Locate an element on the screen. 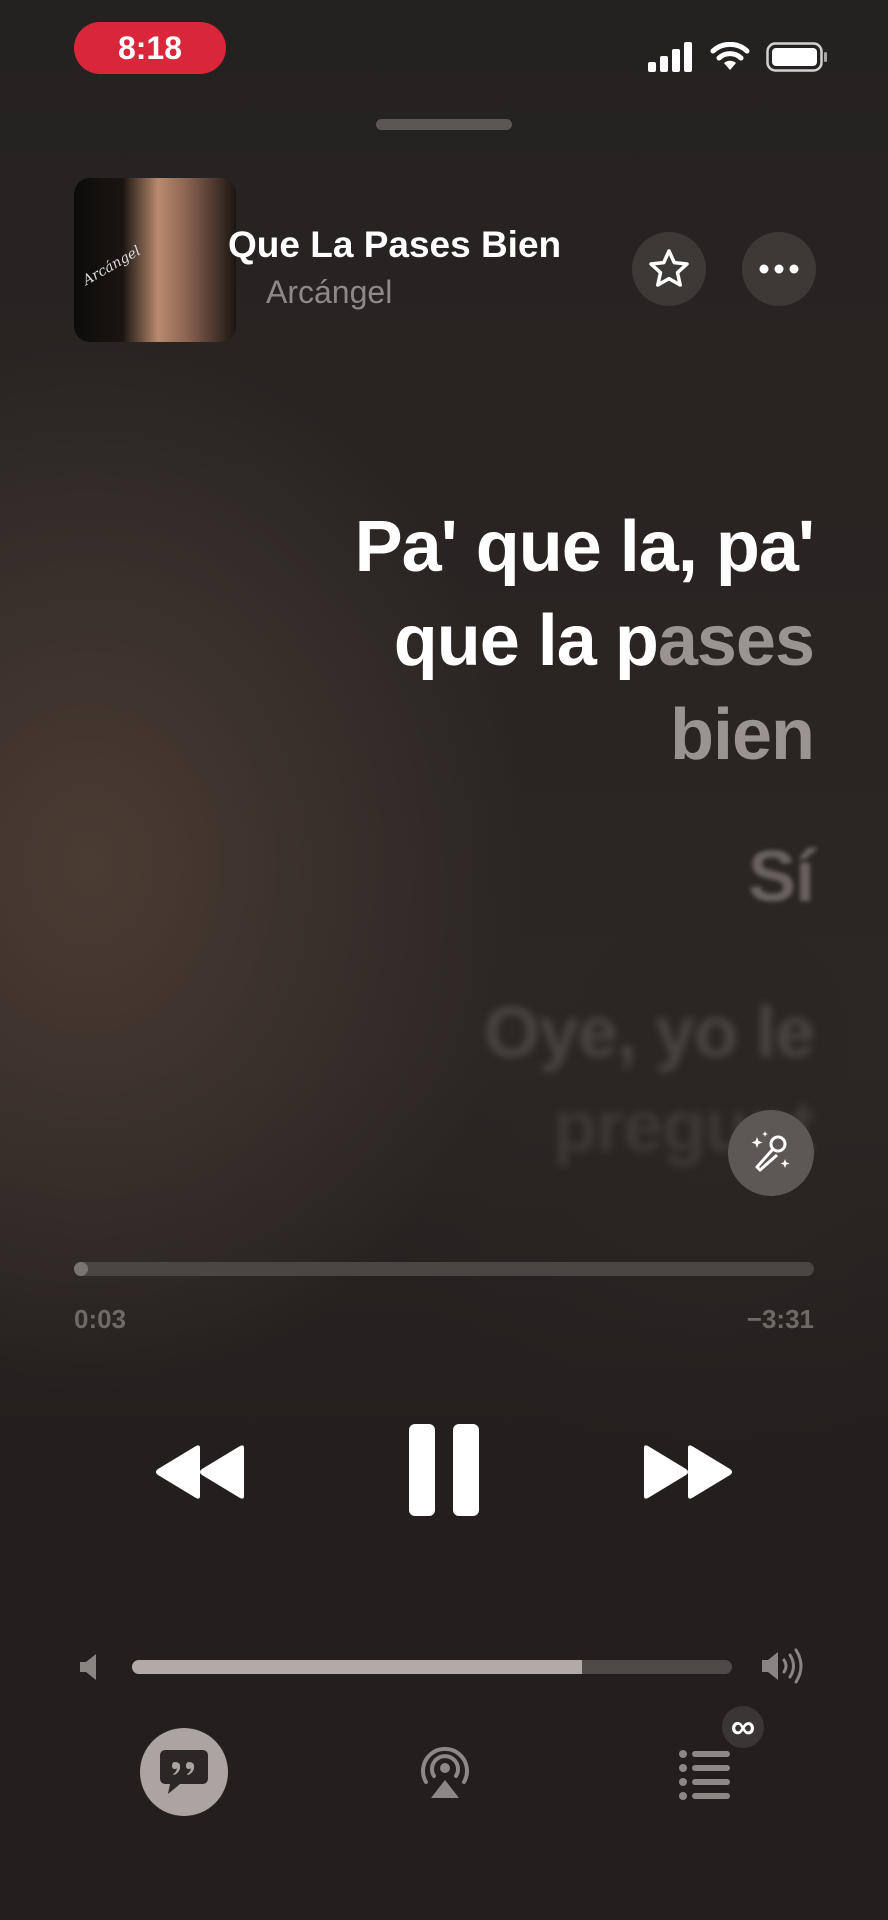 This screenshot has width=888, height=1920. lyric-line-next: Sí is located at coordinates (494, 877).